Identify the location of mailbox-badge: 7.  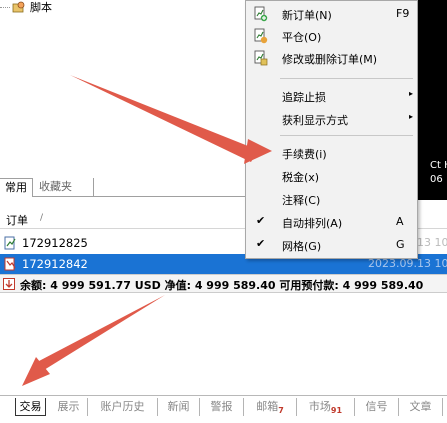
(281, 410).